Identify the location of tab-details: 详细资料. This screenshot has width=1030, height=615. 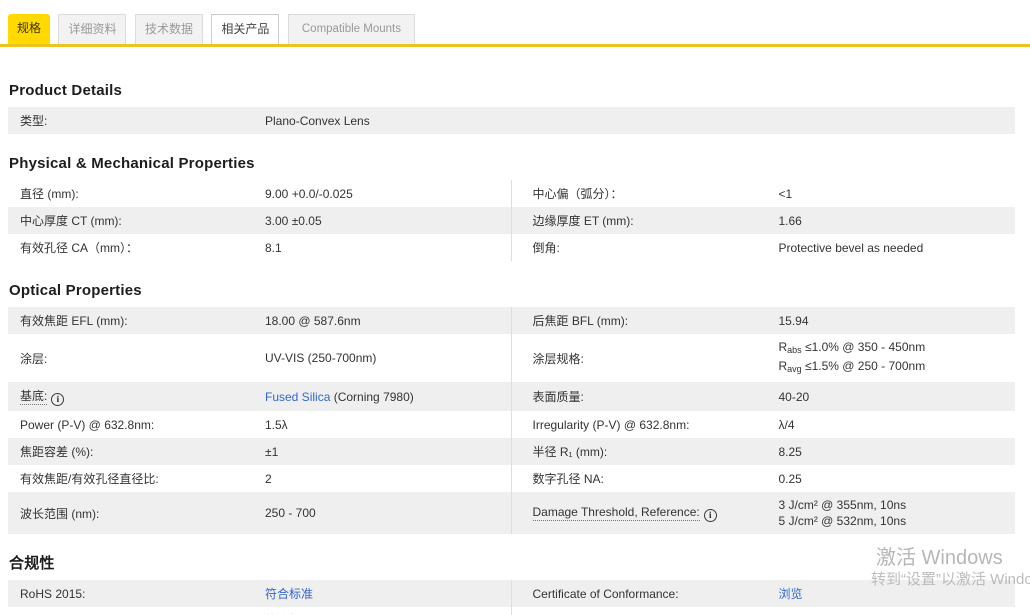
(92, 29).